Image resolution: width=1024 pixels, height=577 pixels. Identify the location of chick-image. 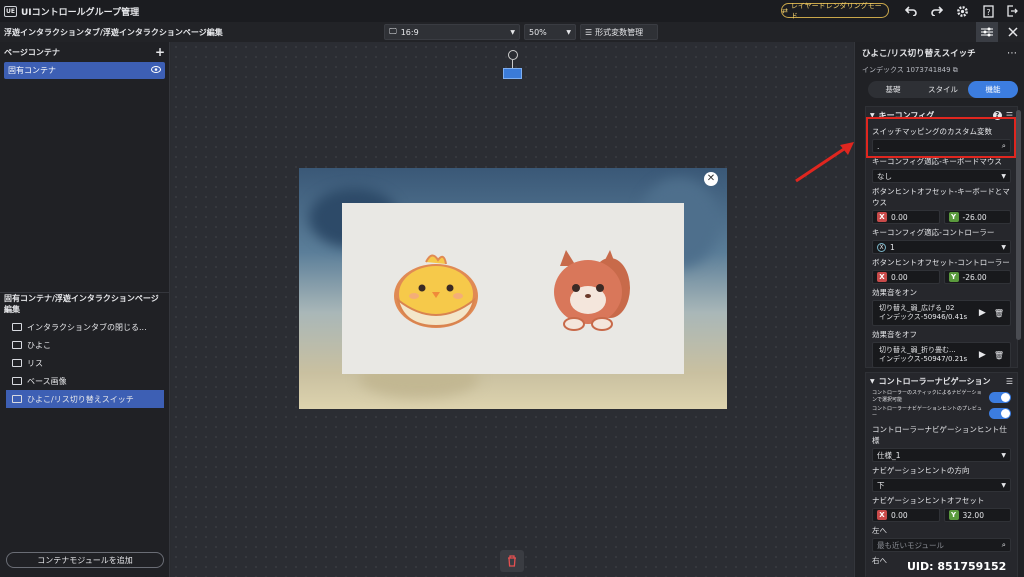
(436, 290).